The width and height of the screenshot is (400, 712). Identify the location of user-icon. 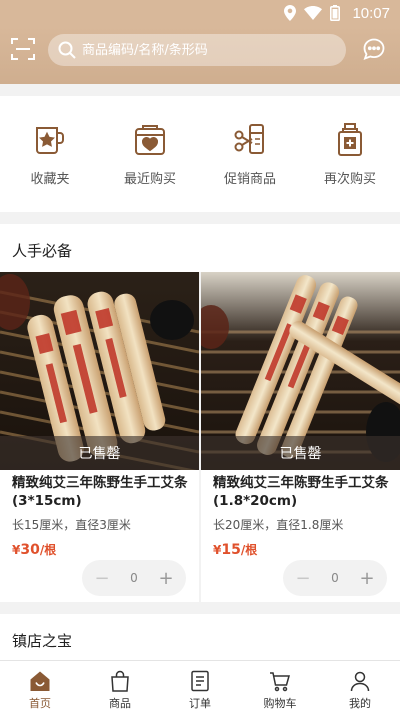
(360, 681).